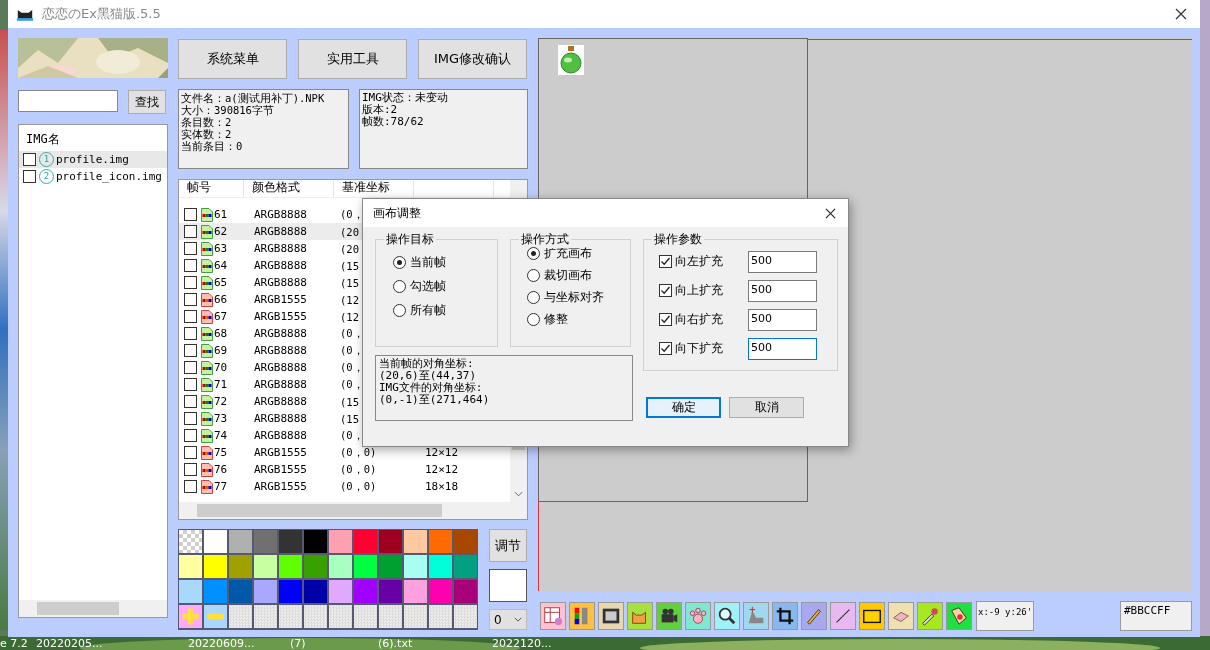 The width and height of the screenshot is (1210, 650). I want to click on horizontal-scrollbar, so click(93, 608).